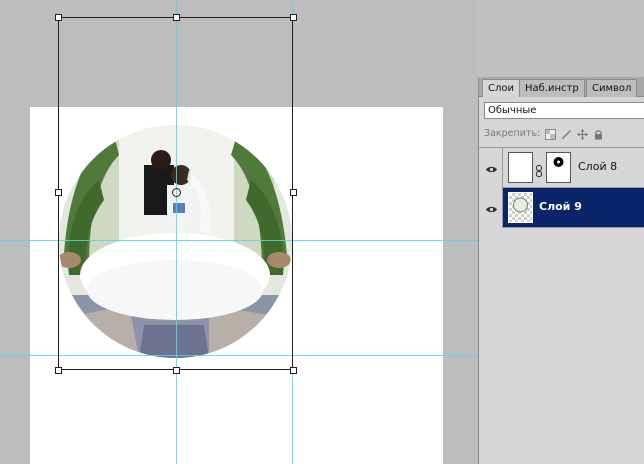  What do you see at coordinates (293, 17) in the screenshot?
I see `transform-handle-top-right` at bounding box center [293, 17].